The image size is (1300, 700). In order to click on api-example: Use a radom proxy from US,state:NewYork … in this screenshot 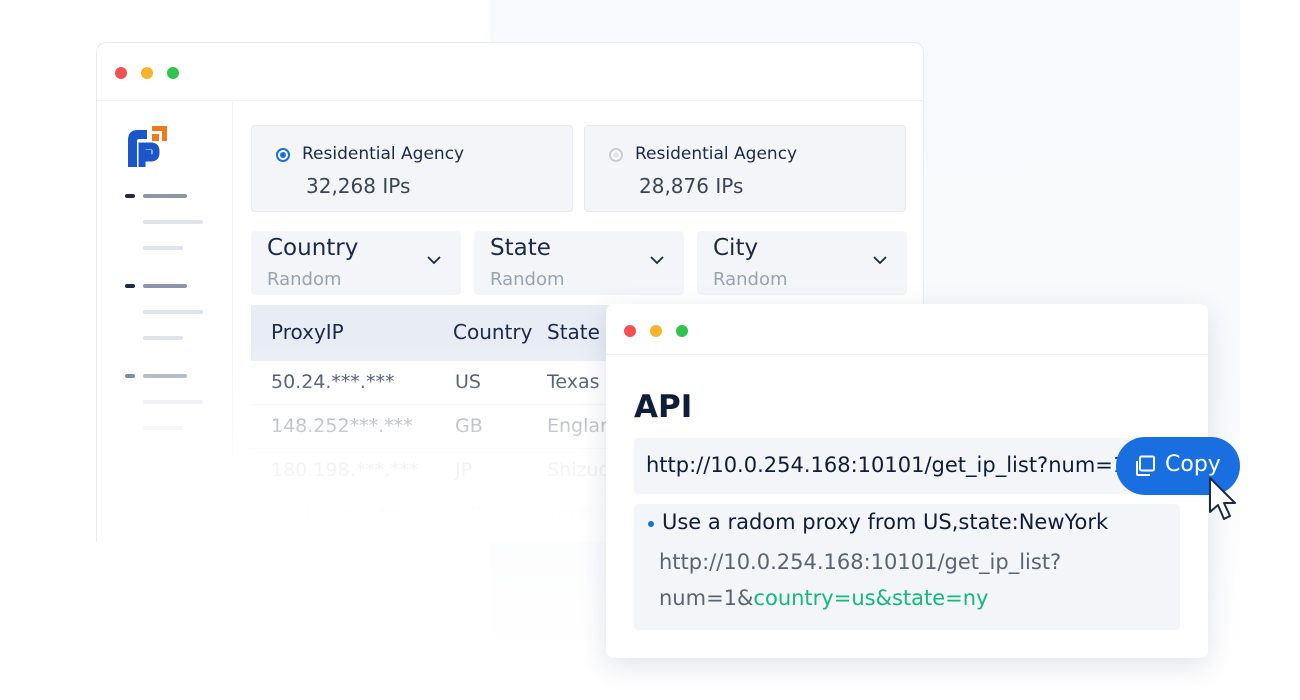, I will do `click(907, 567)`.